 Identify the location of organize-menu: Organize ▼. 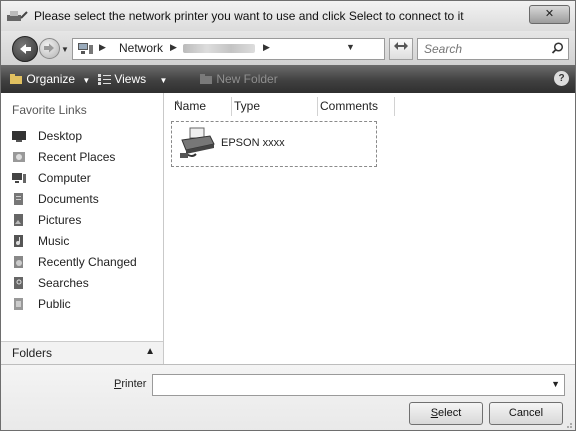
(50, 79).